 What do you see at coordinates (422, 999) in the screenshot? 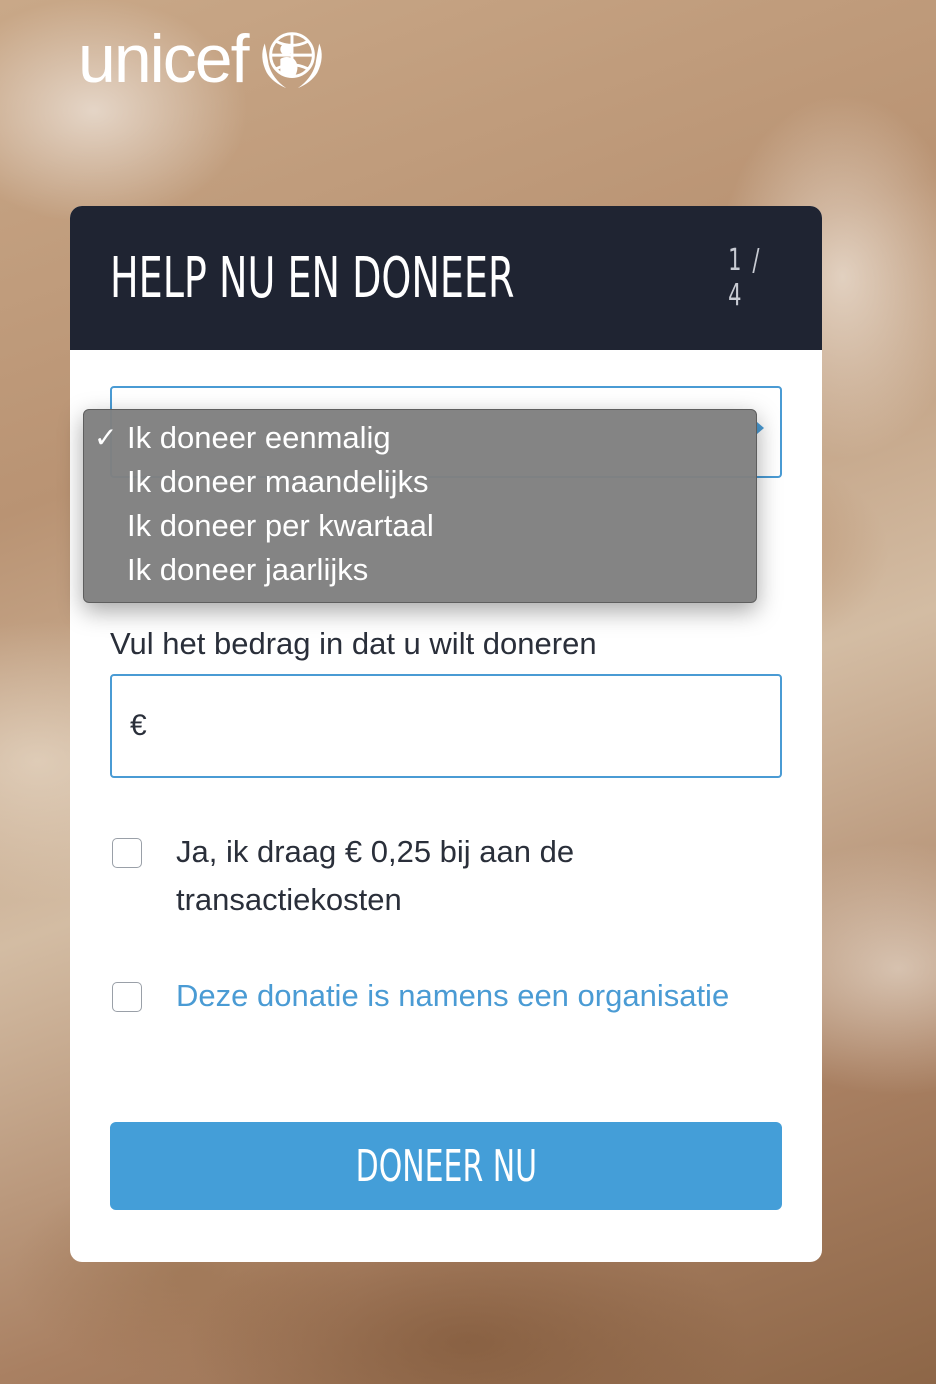
I see `organisation-option: Deze donatie is namens een organisatie` at bounding box center [422, 999].